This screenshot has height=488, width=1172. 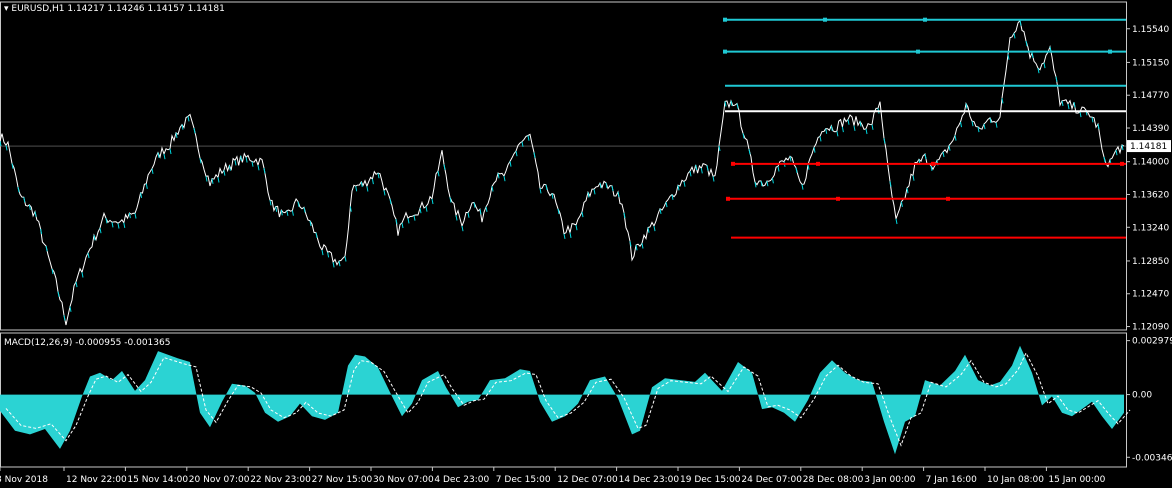 What do you see at coordinates (523, 480) in the screenshot?
I see `time-tick-label: 7 Dec 15:00` at bounding box center [523, 480].